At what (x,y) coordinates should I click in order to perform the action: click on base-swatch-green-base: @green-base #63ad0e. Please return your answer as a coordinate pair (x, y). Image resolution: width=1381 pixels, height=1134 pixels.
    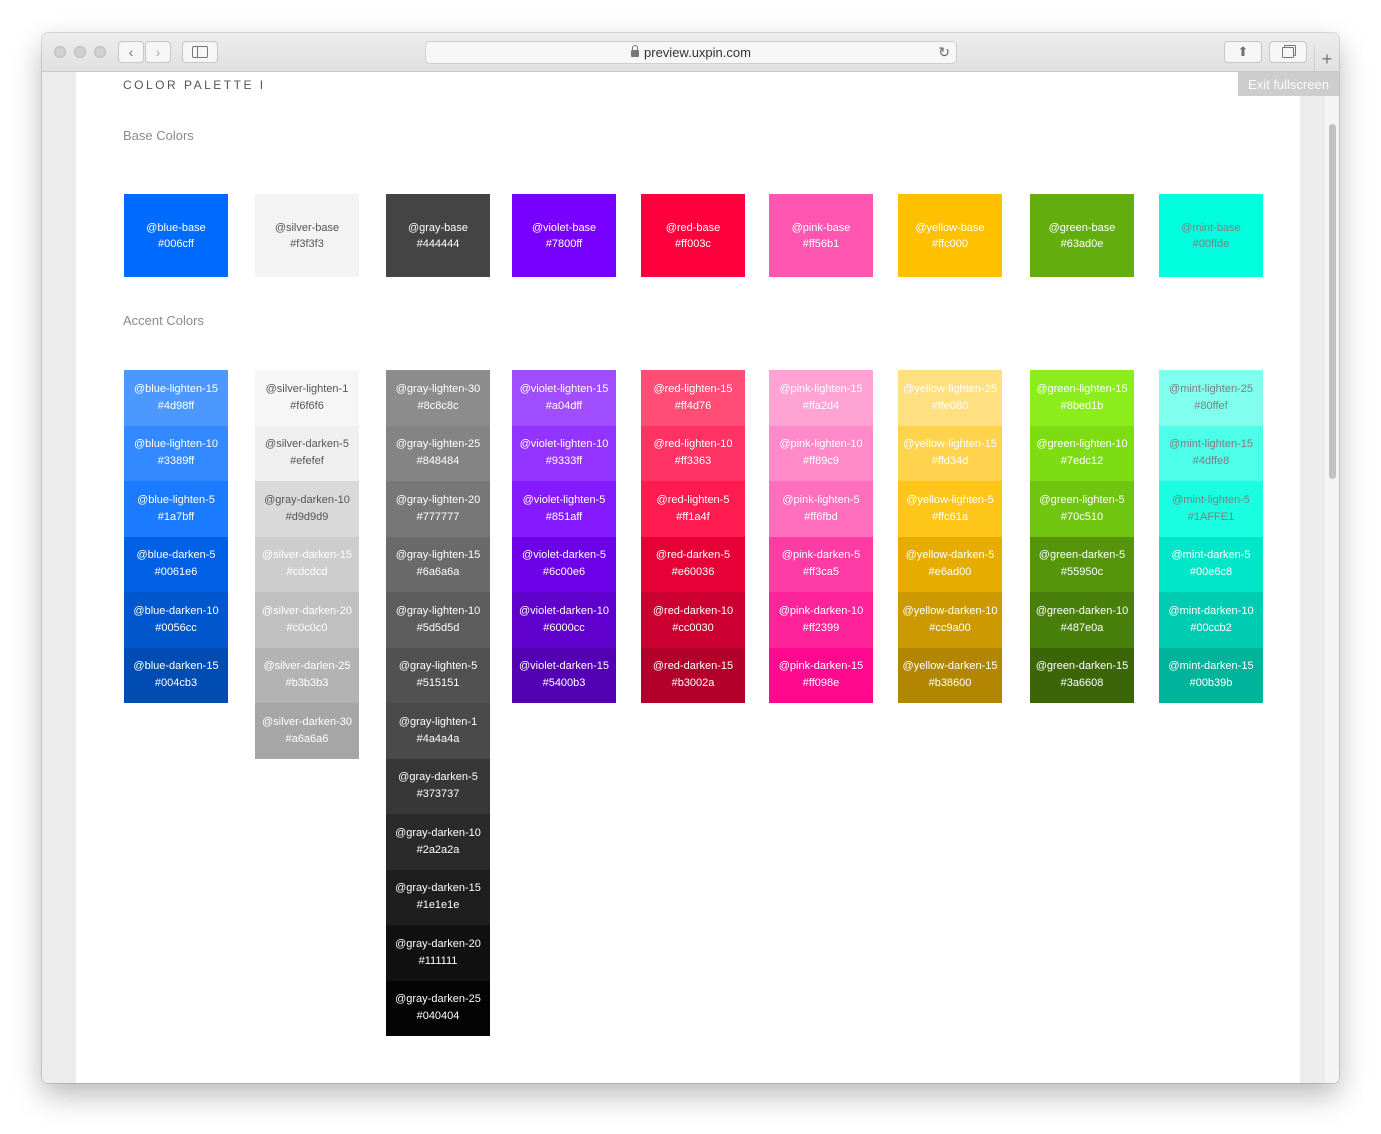
    Looking at the image, I should click on (1082, 235).